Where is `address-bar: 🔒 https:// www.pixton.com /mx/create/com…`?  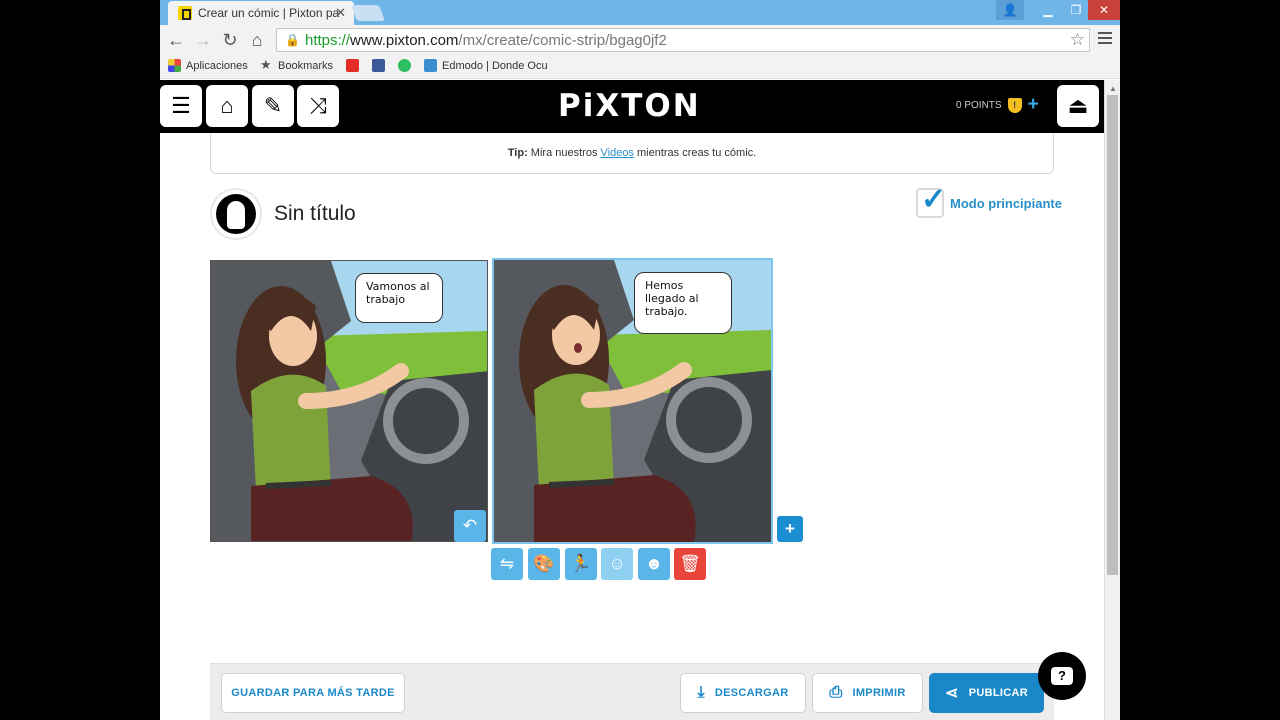
address-bar: 🔒 https:// www.pixton.com /mx/create/com… is located at coordinates (683, 40).